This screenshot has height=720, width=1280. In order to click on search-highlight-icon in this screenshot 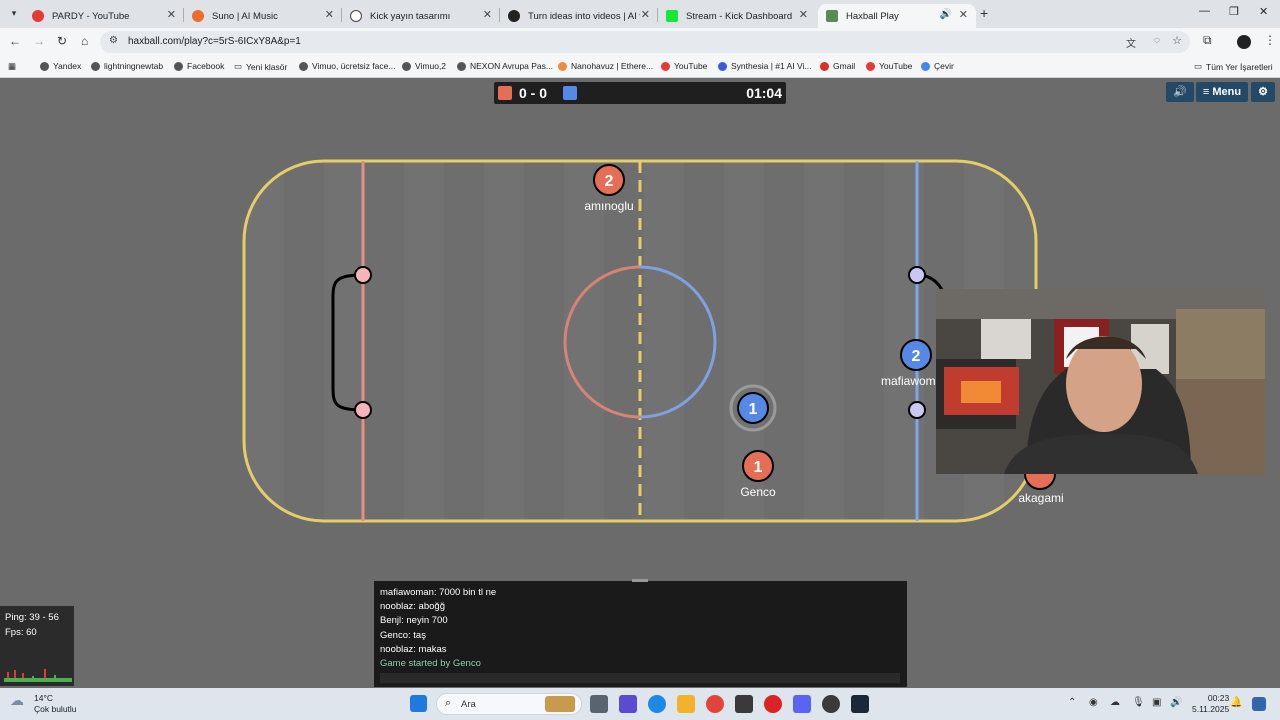, I will do `click(560, 704)`.